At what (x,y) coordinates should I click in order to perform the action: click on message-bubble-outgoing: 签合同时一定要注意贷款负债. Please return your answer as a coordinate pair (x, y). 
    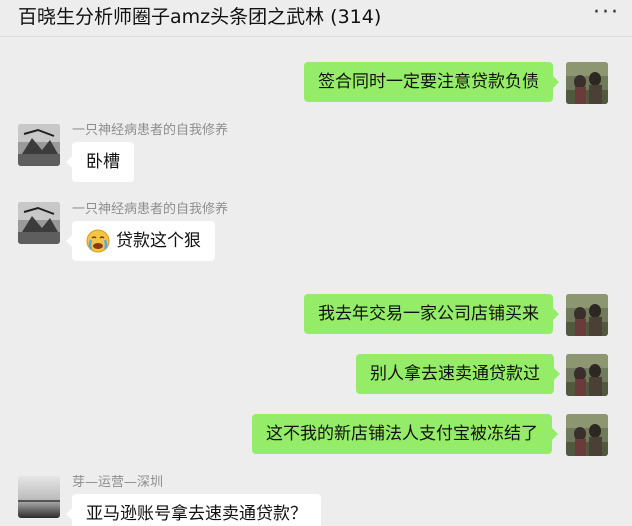
    Looking at the image, I should click on (431, 82).